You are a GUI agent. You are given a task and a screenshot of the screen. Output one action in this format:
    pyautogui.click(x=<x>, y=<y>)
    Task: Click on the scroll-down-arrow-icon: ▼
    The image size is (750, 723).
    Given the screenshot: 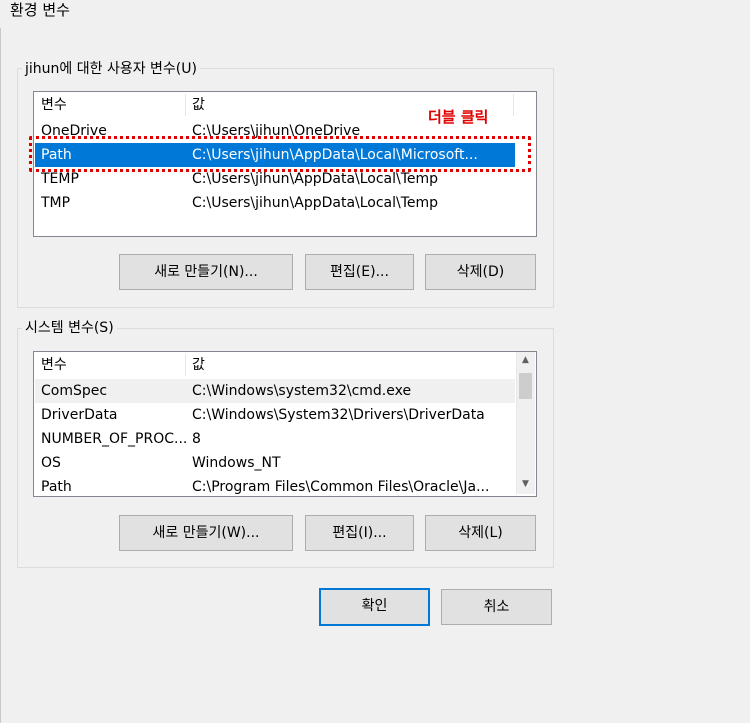 What is the action you would take?
    pyautogui.click(x=525, y=484)
    